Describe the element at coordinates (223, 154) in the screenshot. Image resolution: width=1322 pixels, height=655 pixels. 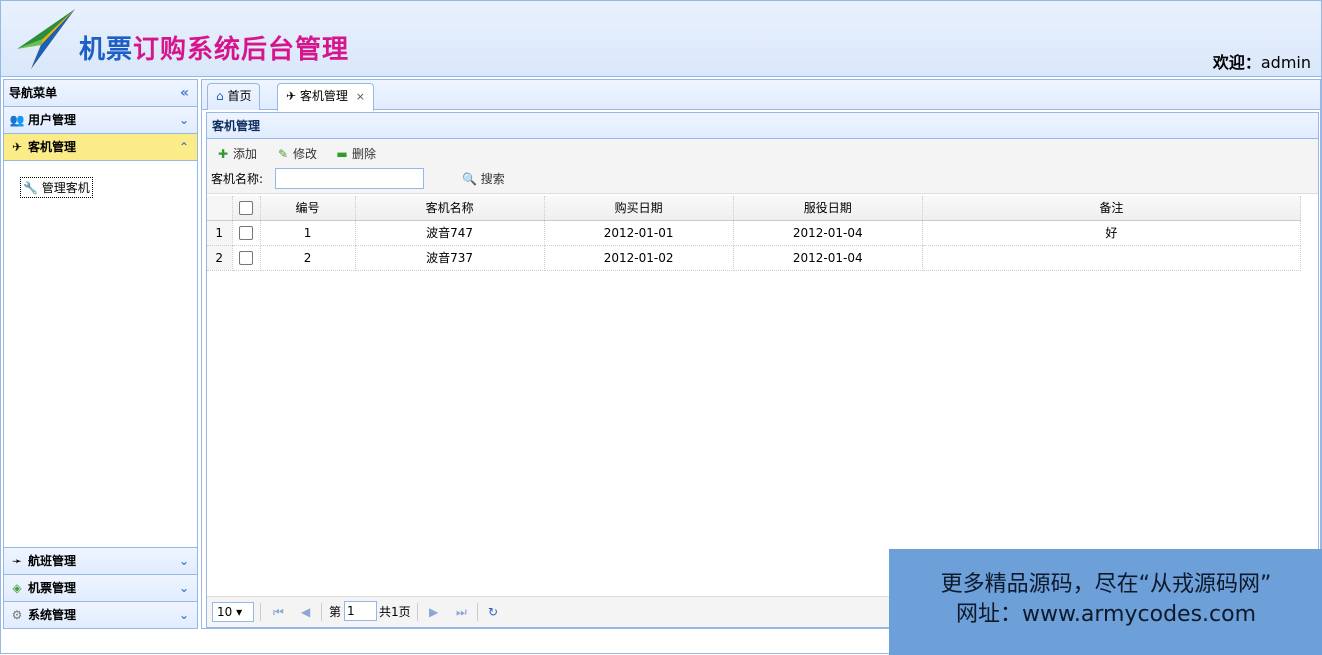
I see `add-icon: ✚` at that location.